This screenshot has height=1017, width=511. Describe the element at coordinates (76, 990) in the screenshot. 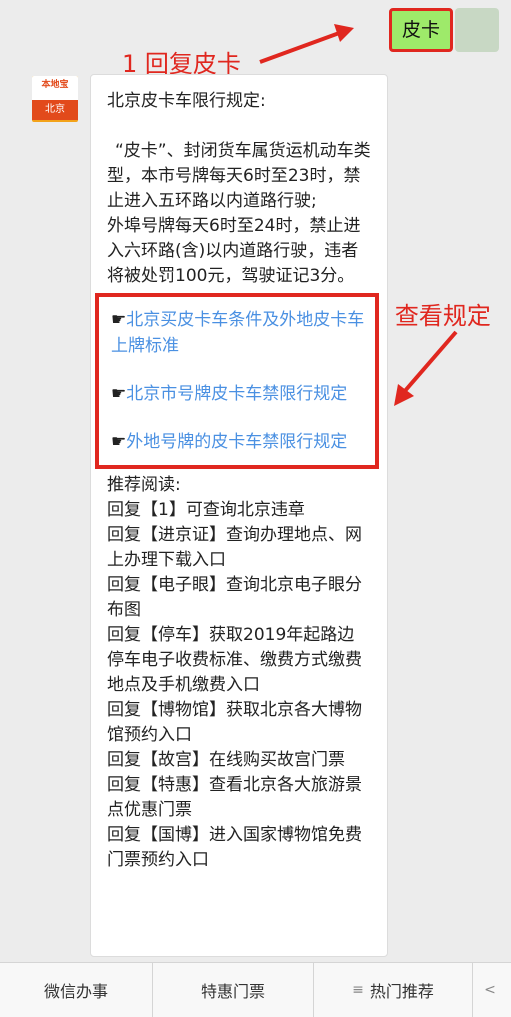

I see `tab-wechat-services: 微信办事` at that location.